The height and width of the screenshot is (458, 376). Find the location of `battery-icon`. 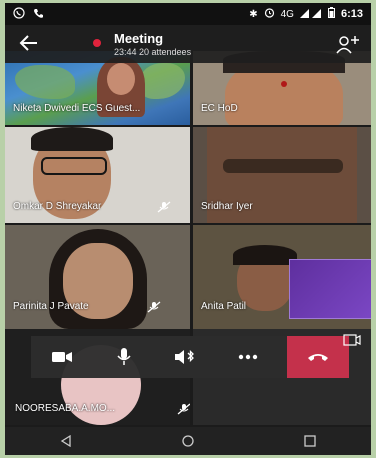

battery-icon is located at coordinates (331, 14).